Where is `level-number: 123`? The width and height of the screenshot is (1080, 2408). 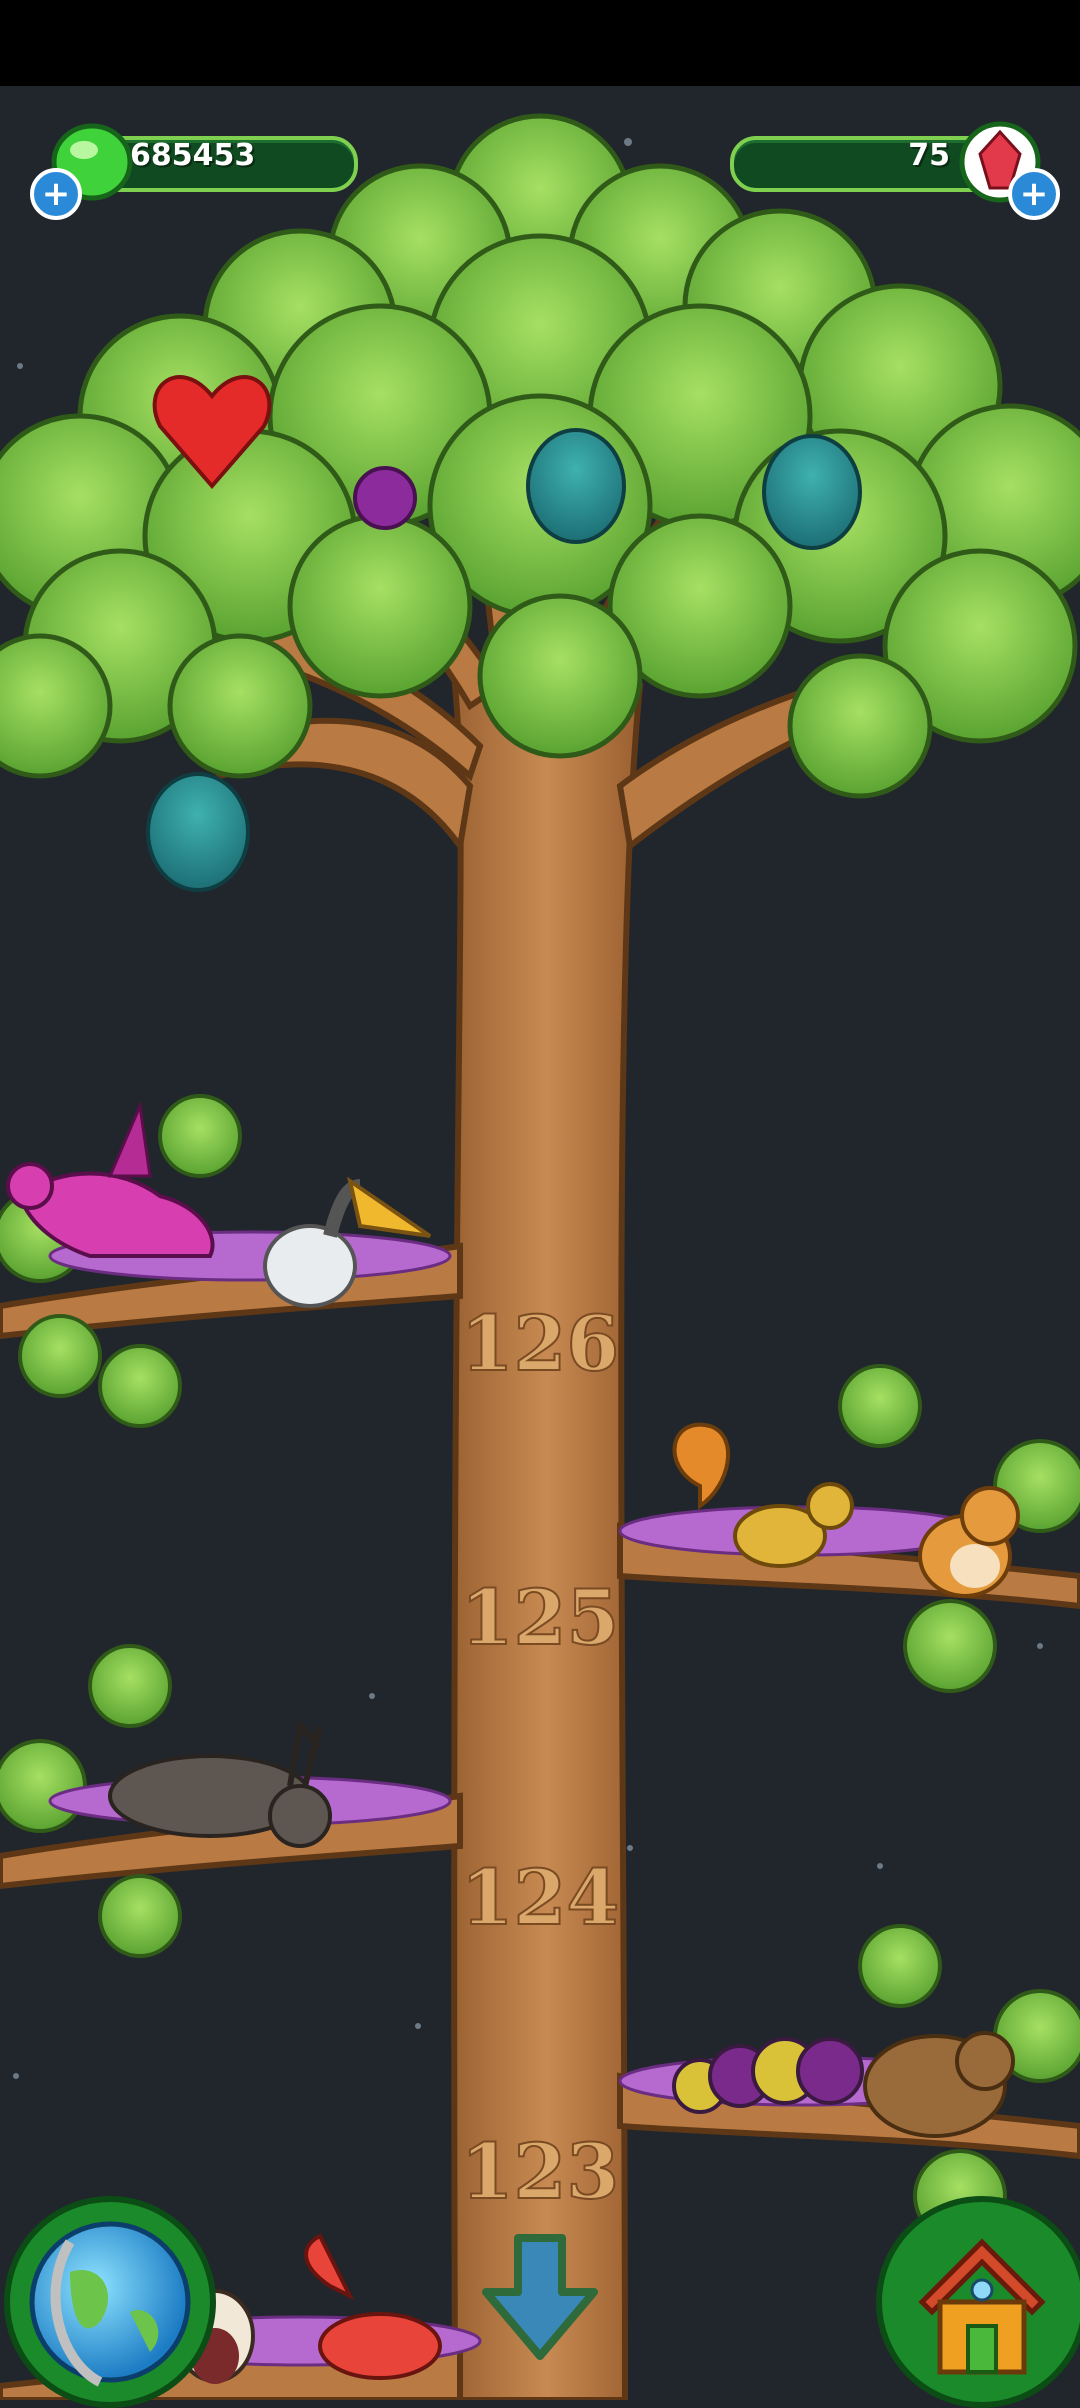
level-number: 123 is located at coordinates (540, 2171).